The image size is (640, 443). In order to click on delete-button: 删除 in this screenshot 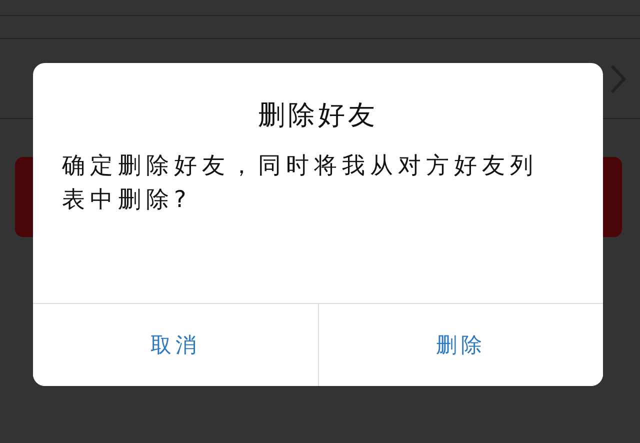, I will do `click(460, 345)`.